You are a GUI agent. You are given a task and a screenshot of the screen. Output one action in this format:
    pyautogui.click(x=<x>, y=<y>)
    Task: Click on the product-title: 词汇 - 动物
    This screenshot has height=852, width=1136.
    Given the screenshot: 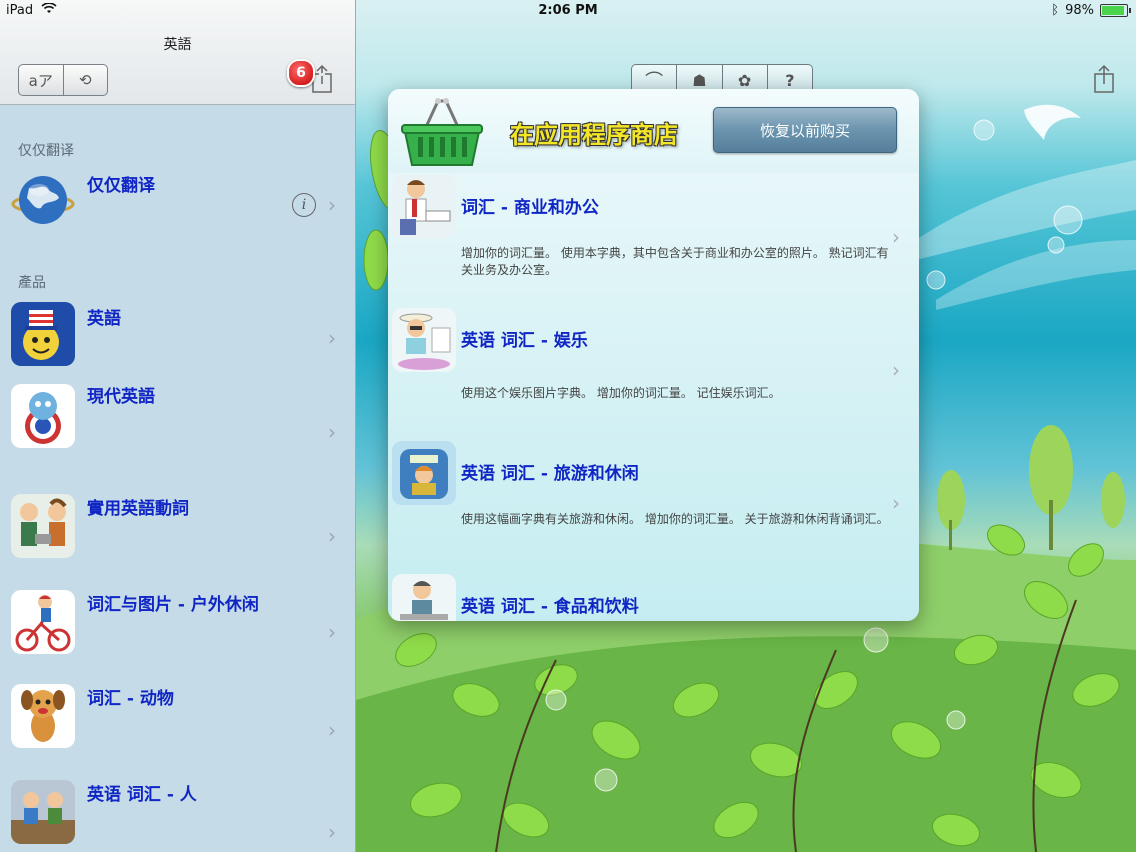 What is the action you would take?
    pyautogui.click(x=130, y=699)
    